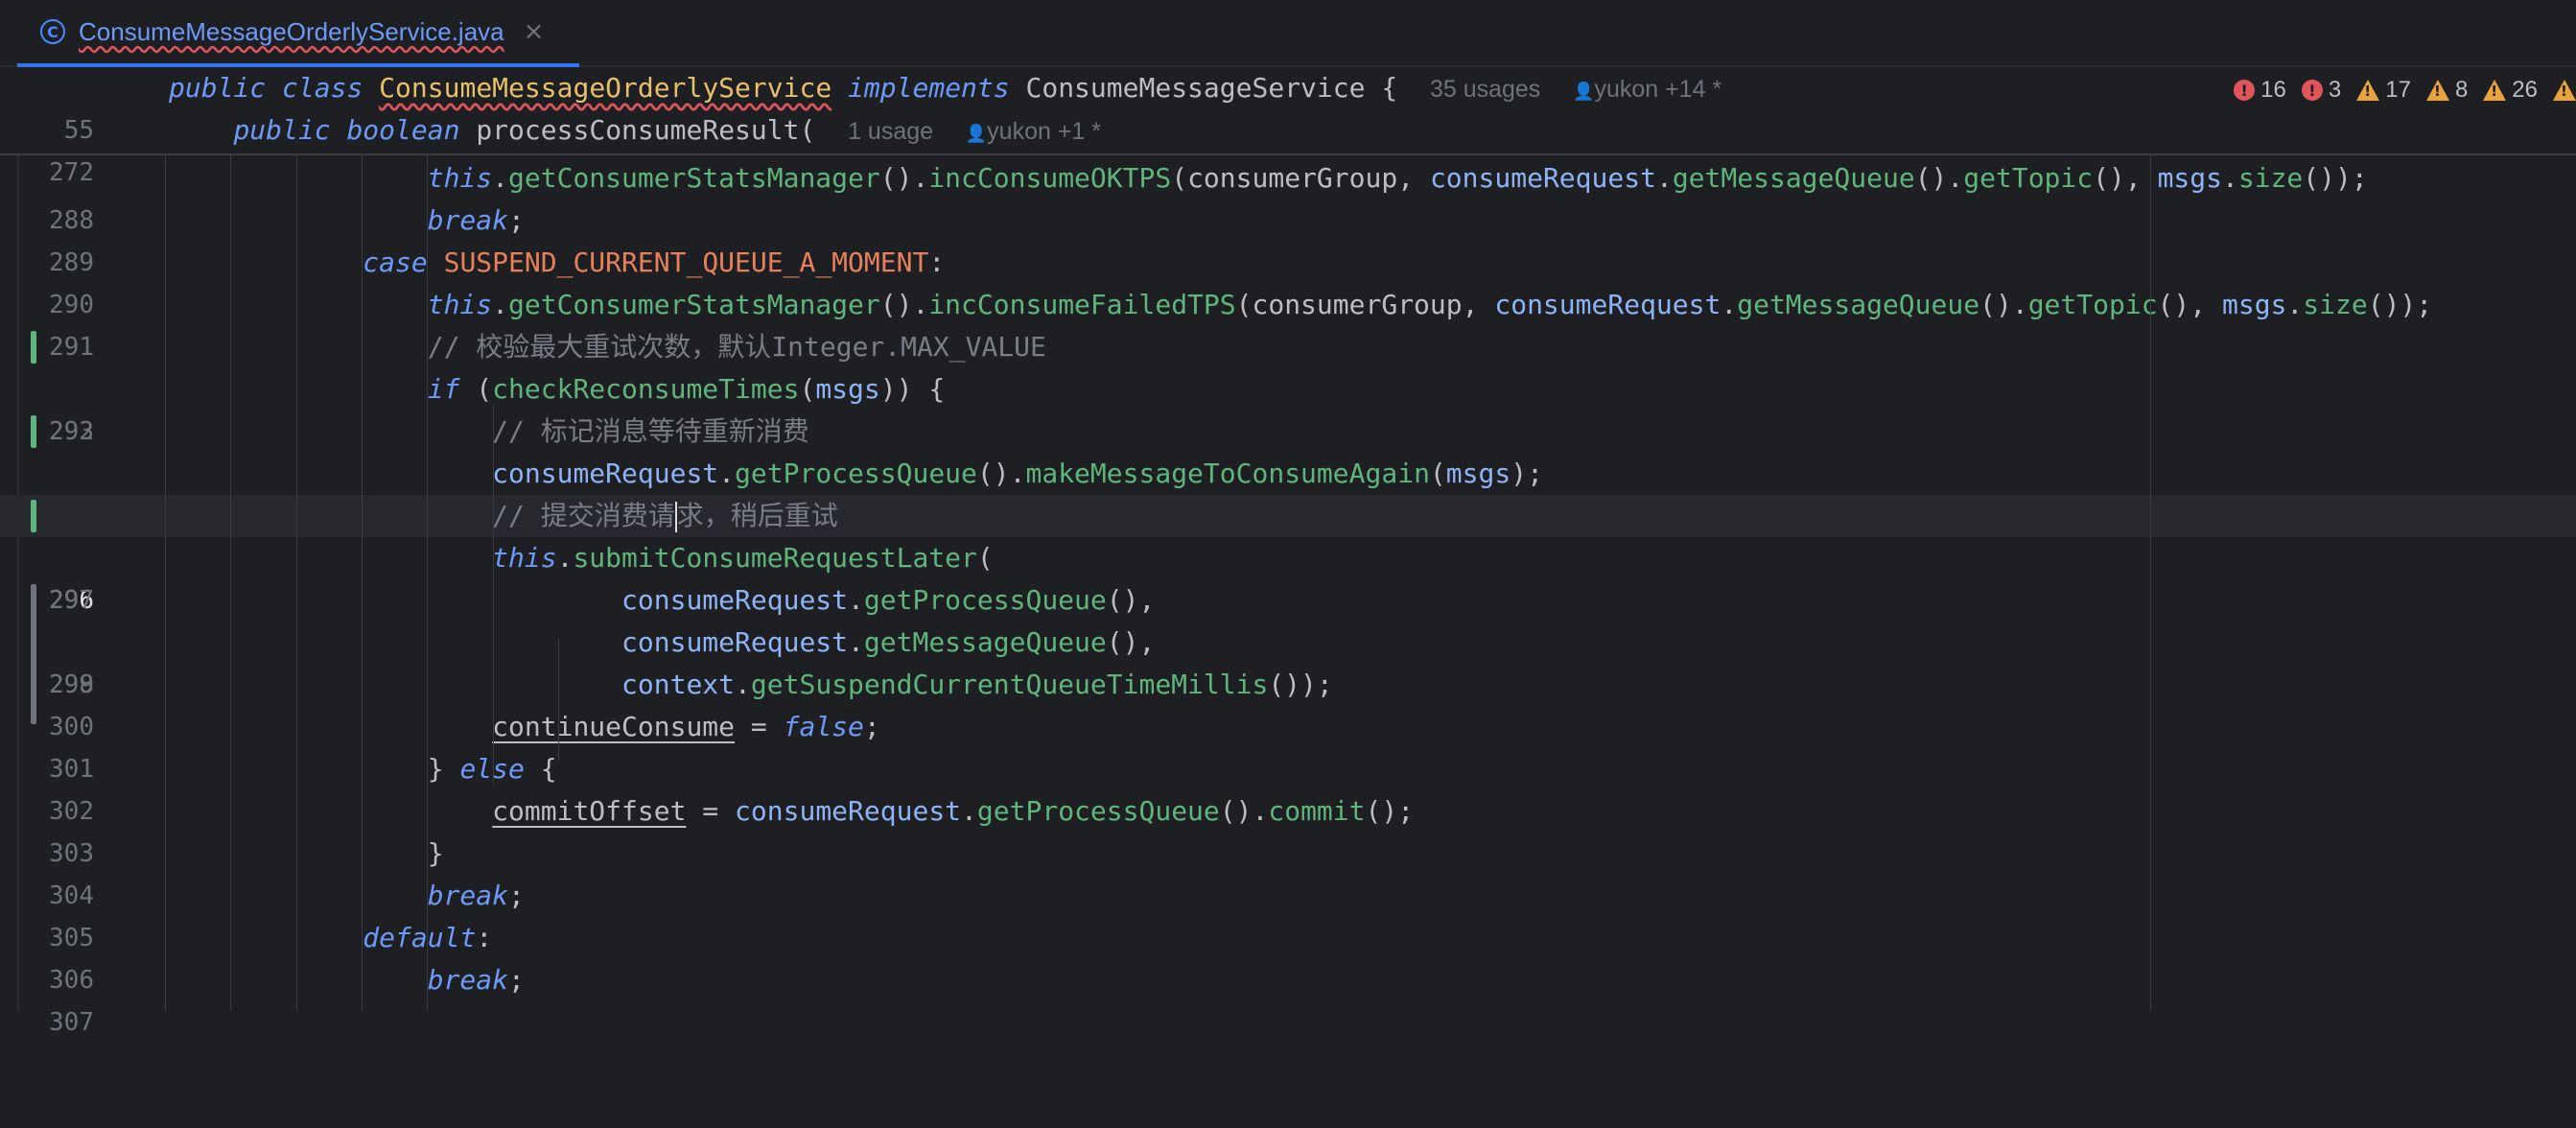 Image resolution: width=2576 pixels, height=1128 pixels. I want to click on warning-count-badge, so click(2564, 90).